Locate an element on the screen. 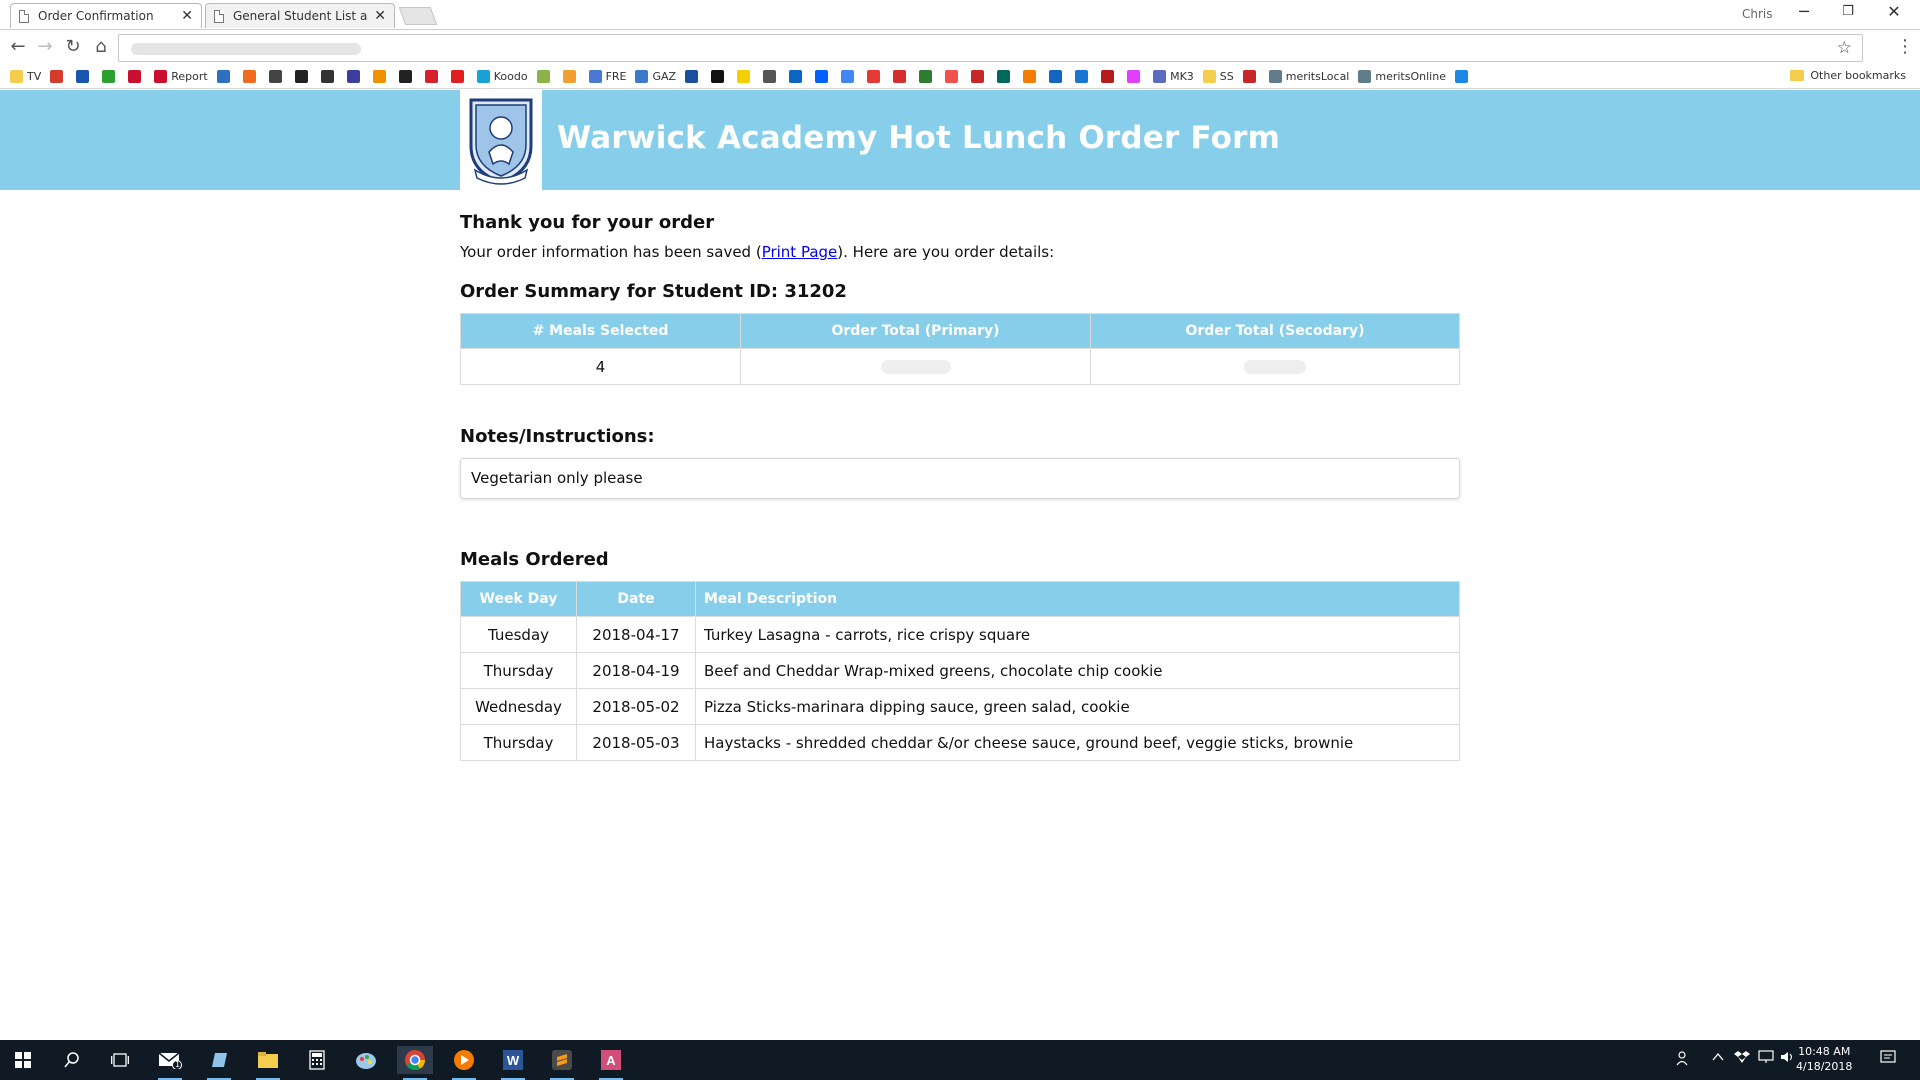 This screenshot has width=1920, height=1080. bookmark-item: Report is located at coordinates (181, 76).